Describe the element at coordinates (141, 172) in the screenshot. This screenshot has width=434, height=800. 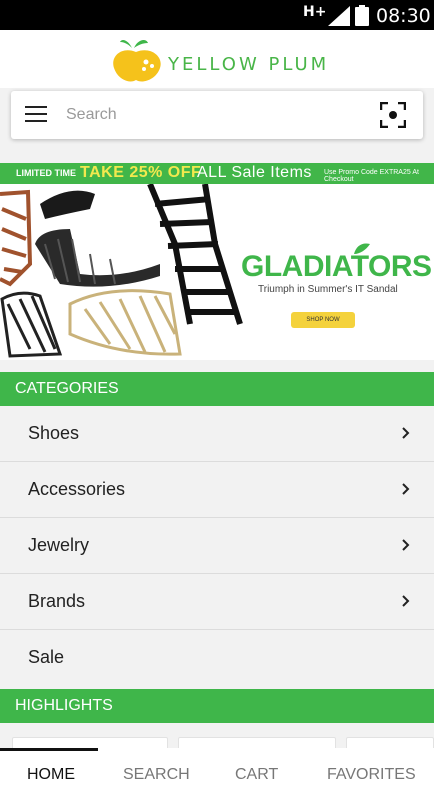
I see `promo-discount: TAKE 25% OFF` at that location.